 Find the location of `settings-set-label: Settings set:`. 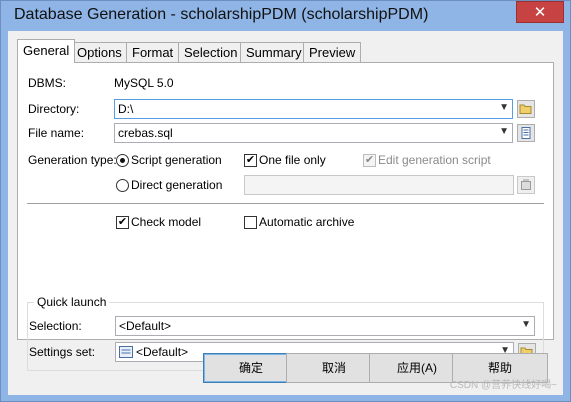

settings-set-label: Settings set: is located at coordinates (62, 352).